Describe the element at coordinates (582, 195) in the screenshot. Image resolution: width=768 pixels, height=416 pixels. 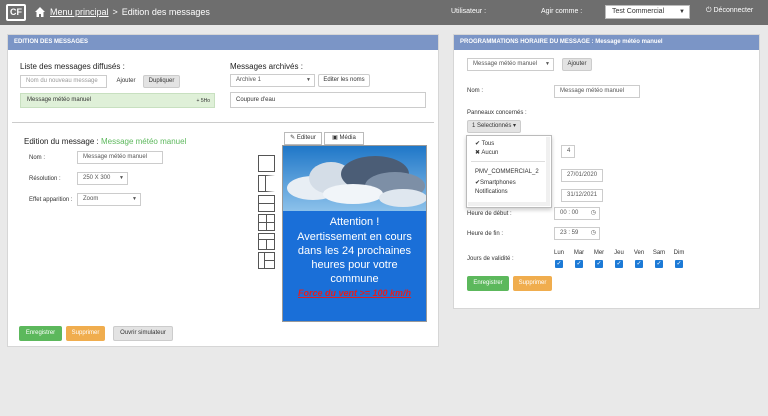
I see `end-date-field: 31/12/2021` at that location.